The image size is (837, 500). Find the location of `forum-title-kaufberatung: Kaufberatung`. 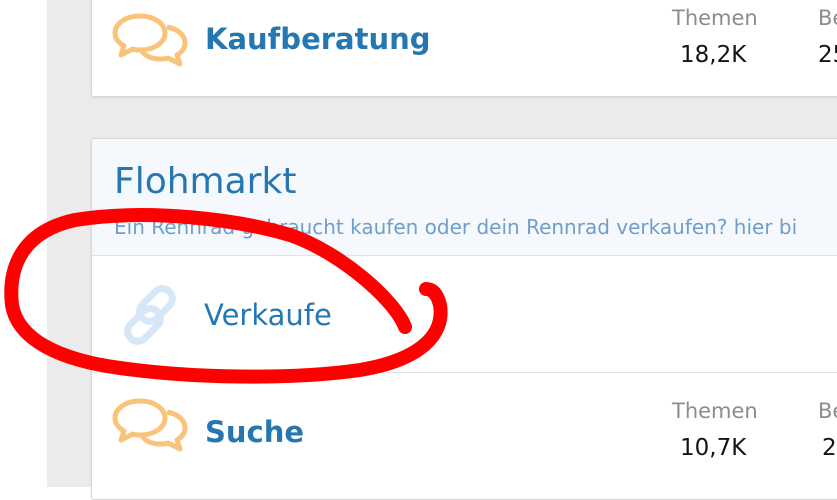

forum-title-kaufberatung: Kaufberatung is located at coordinates (318, 39).